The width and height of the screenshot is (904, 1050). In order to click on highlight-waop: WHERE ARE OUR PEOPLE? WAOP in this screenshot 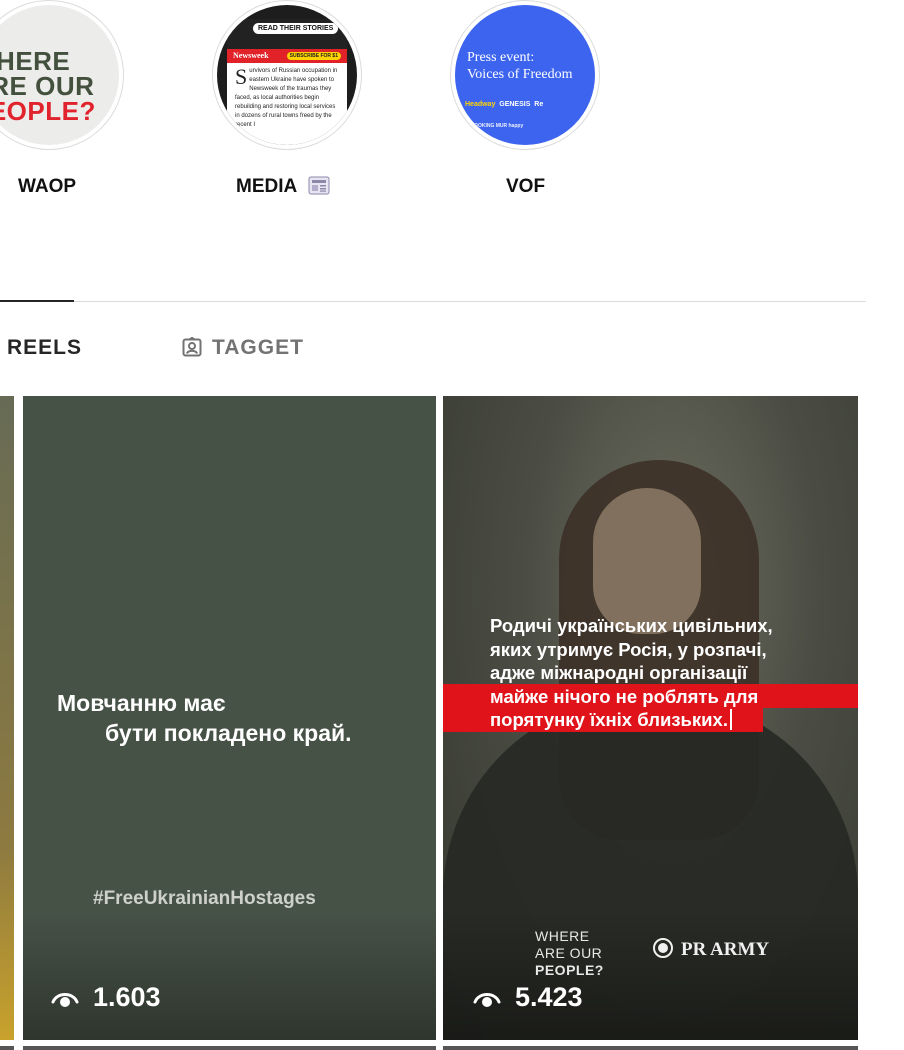, I will do `click(62, 98)`.